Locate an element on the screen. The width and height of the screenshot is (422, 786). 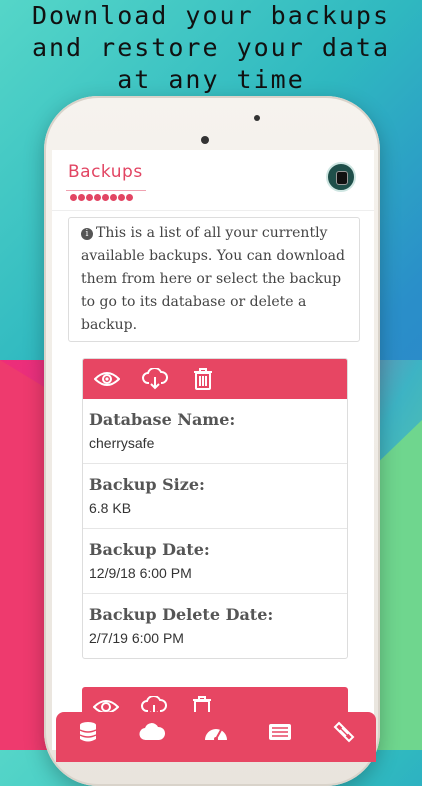
trash-icon is located at coordinates (203, 379).